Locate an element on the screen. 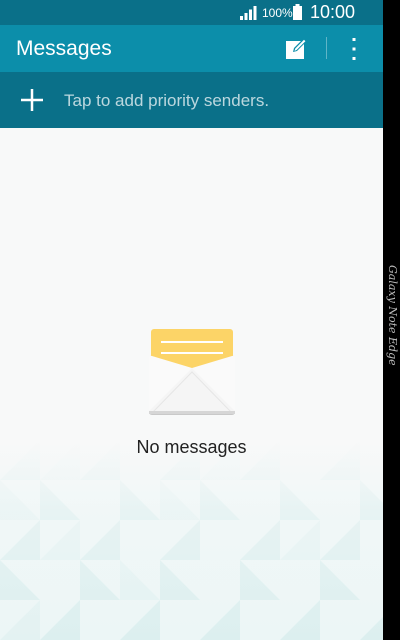  signal-bars-icon is located at coordinates (248, 13).